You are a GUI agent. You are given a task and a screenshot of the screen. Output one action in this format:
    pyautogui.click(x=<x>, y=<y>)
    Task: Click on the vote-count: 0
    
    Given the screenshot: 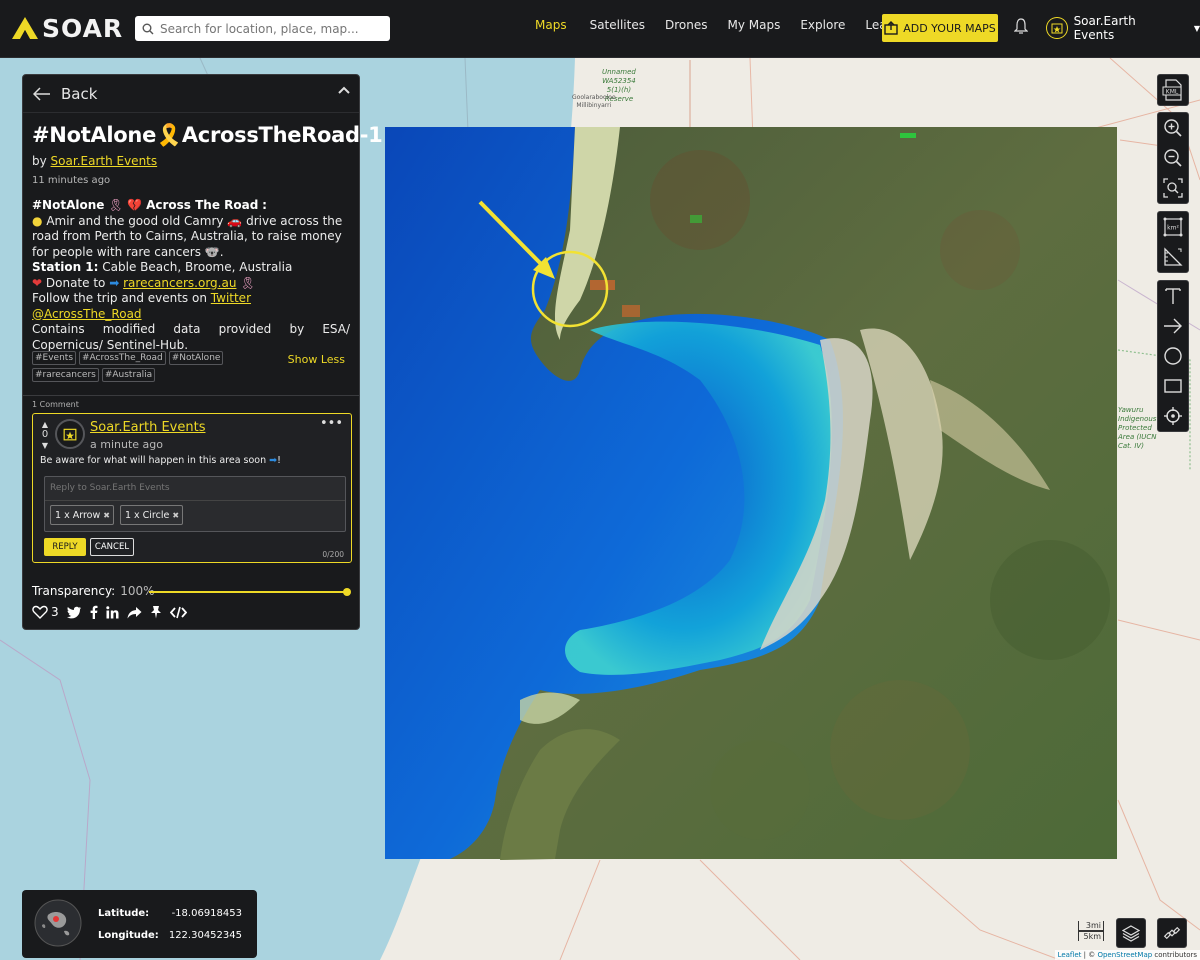 What is the action you would take?
    pyautogui.click(x=45, y=434)
    